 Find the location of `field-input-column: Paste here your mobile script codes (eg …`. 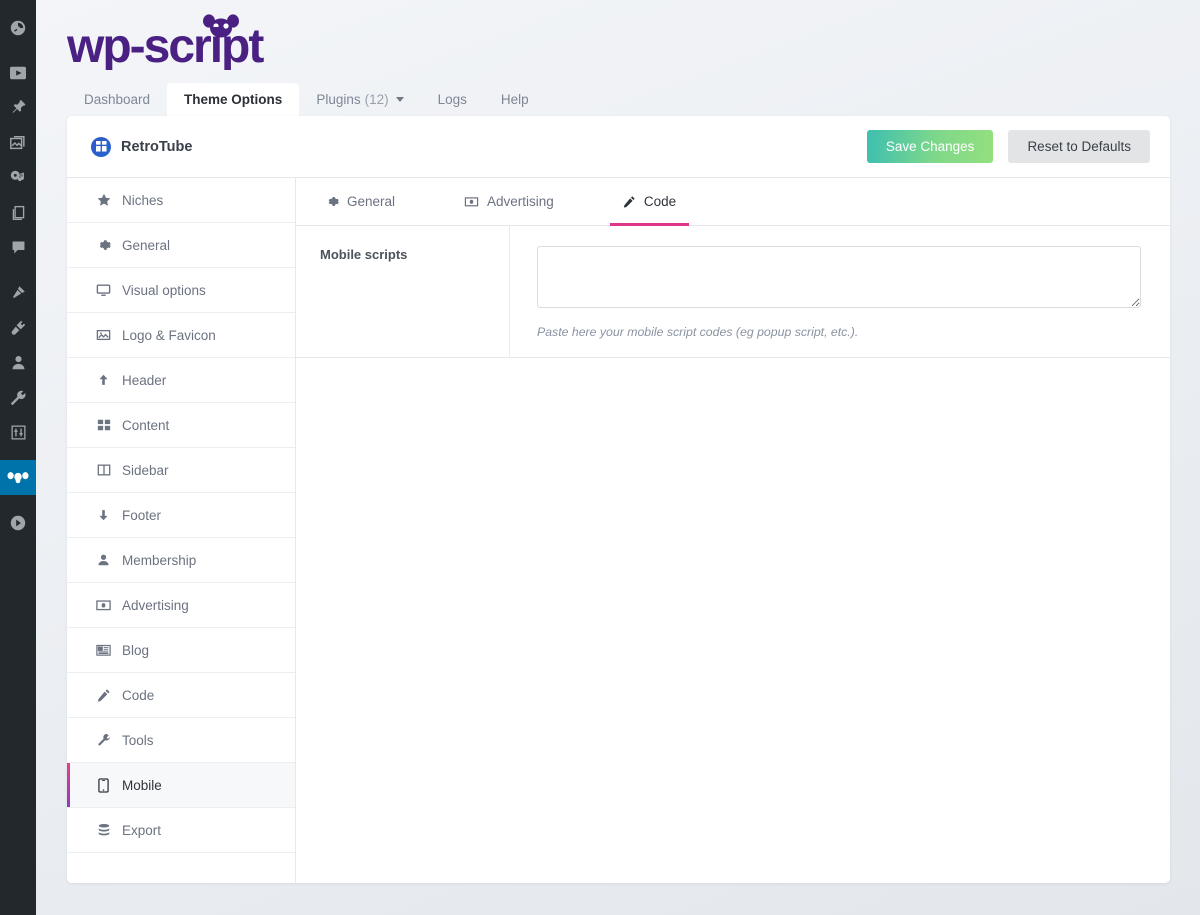

field-input-column: Paste here your mobile script codes (eg … is located at coordinates (840, 291).